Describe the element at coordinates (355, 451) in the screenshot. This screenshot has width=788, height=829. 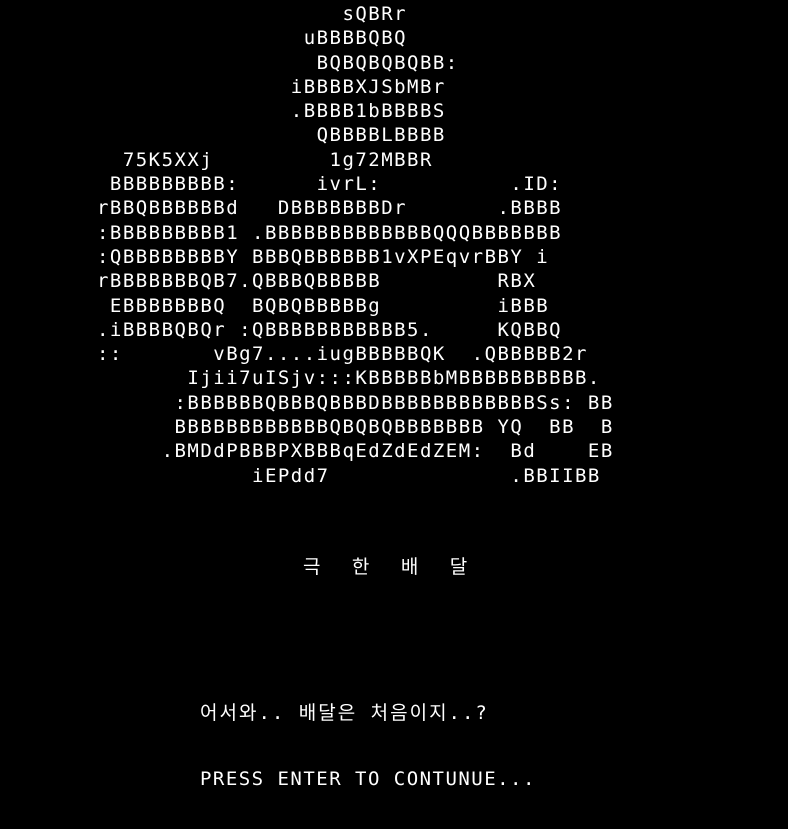
I see `ascii-art-line: .BMDdPBBBPXBBBqEdZdEdZEM: Bd EB` at that location.